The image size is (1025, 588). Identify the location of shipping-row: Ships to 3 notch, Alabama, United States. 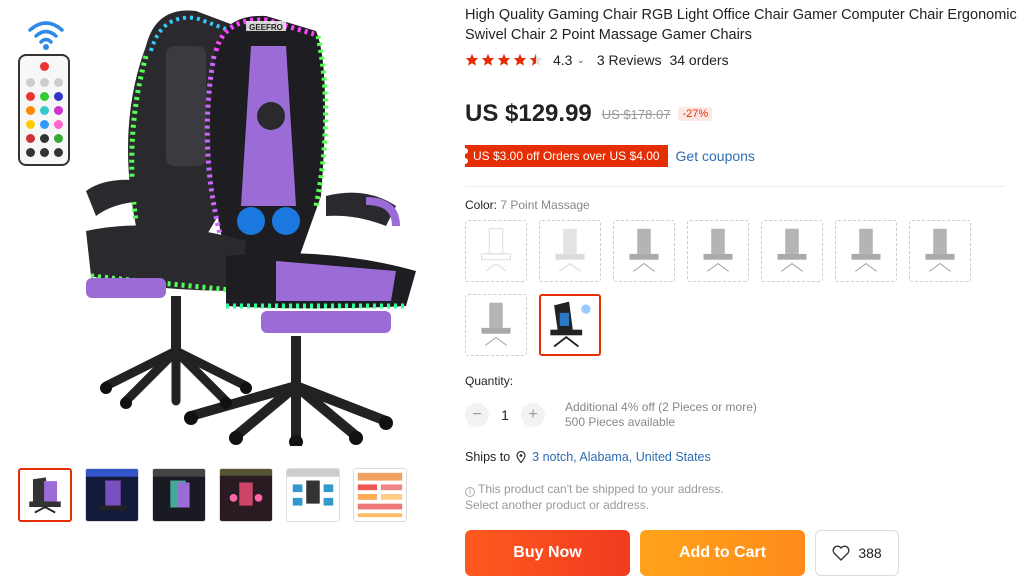
(588, 457).